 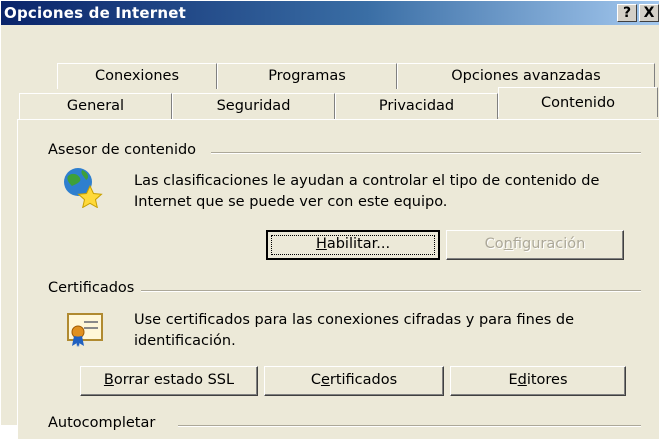 I want to click on certificates-label-accesskey: e, so click(x=325, y=380).